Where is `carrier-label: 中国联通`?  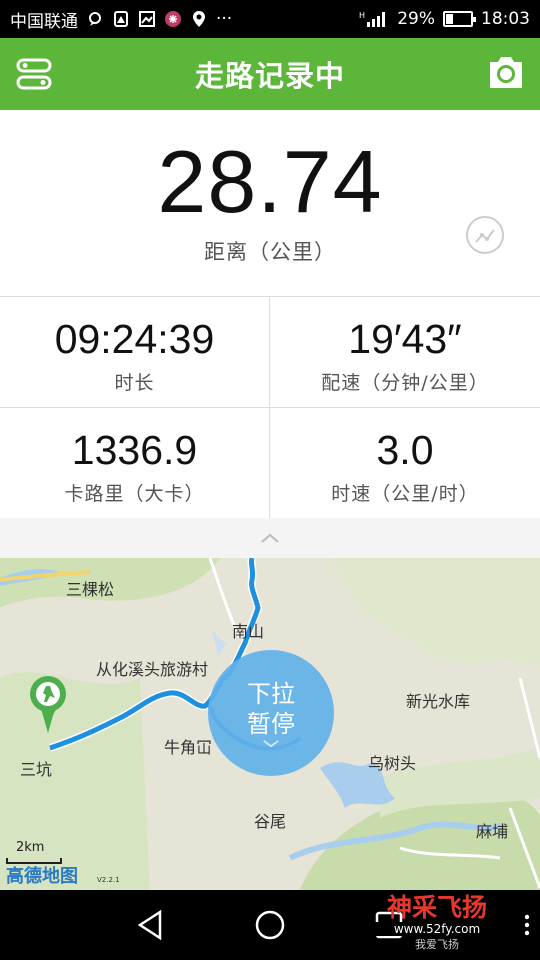
carrier-label: 中国联通 is located at coordinates (44, 21).